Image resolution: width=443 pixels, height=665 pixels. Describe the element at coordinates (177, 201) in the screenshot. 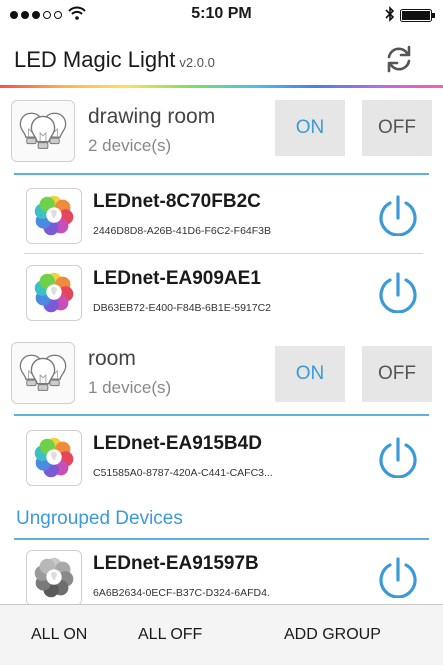

I see `device-name: LEDnet-8C70FB2C` at that location.